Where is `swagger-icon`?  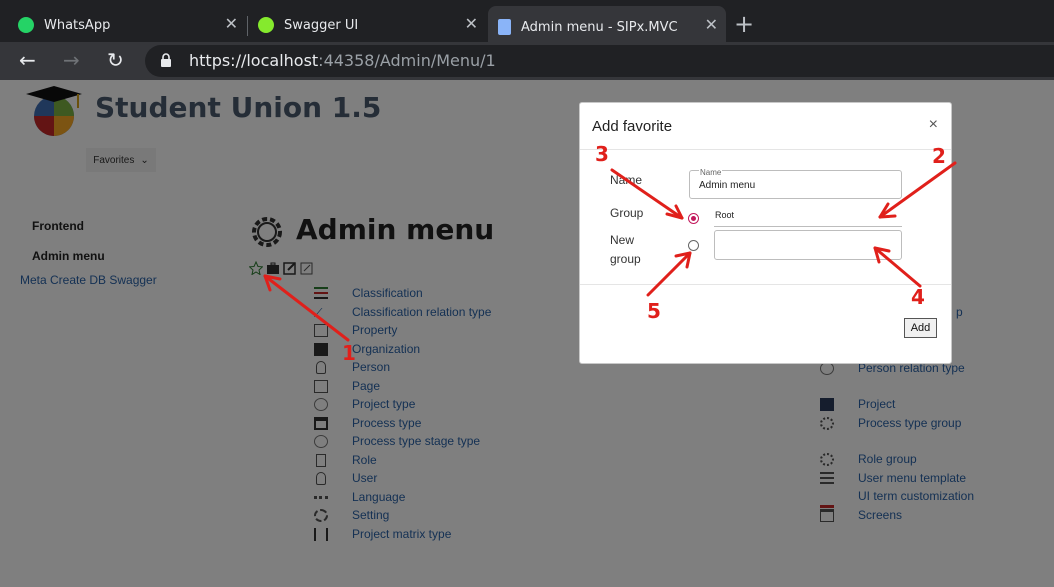
swagger-icon is located at coordinates (266, 25).